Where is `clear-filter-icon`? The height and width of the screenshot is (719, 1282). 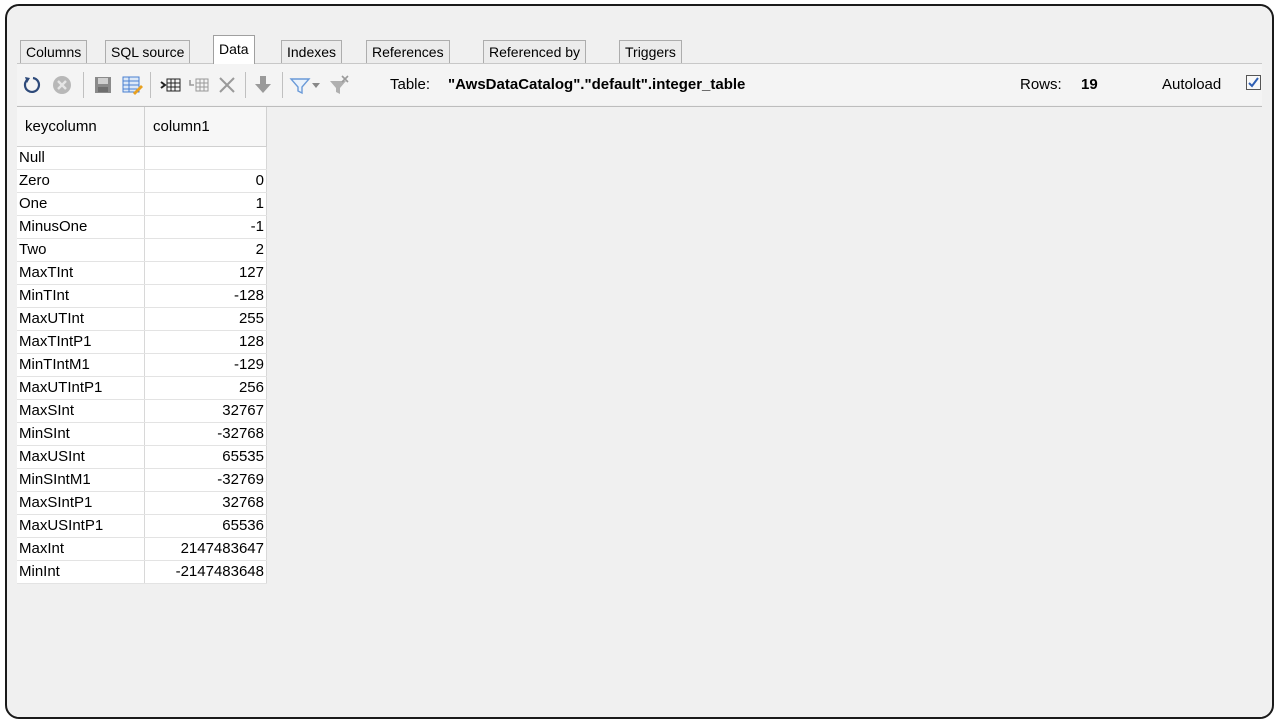
clear-filter-icon is located at coordinates (339, 85).